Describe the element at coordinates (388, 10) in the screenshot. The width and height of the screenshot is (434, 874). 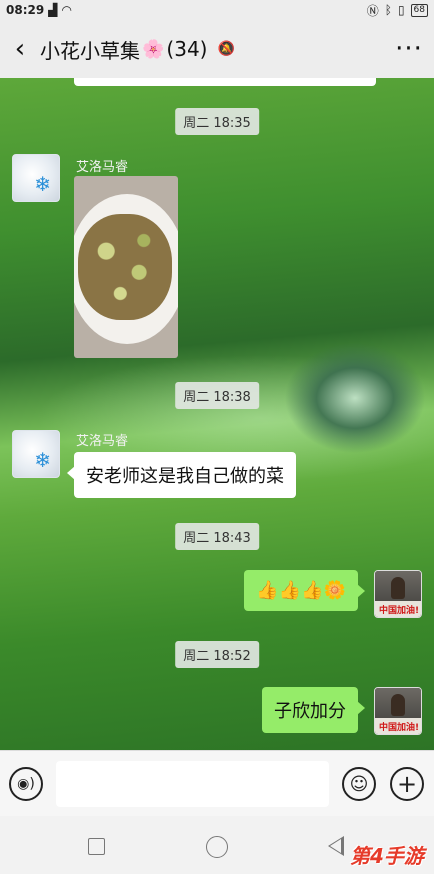
I see `bluetooth-icon: ᛒ` at that location.